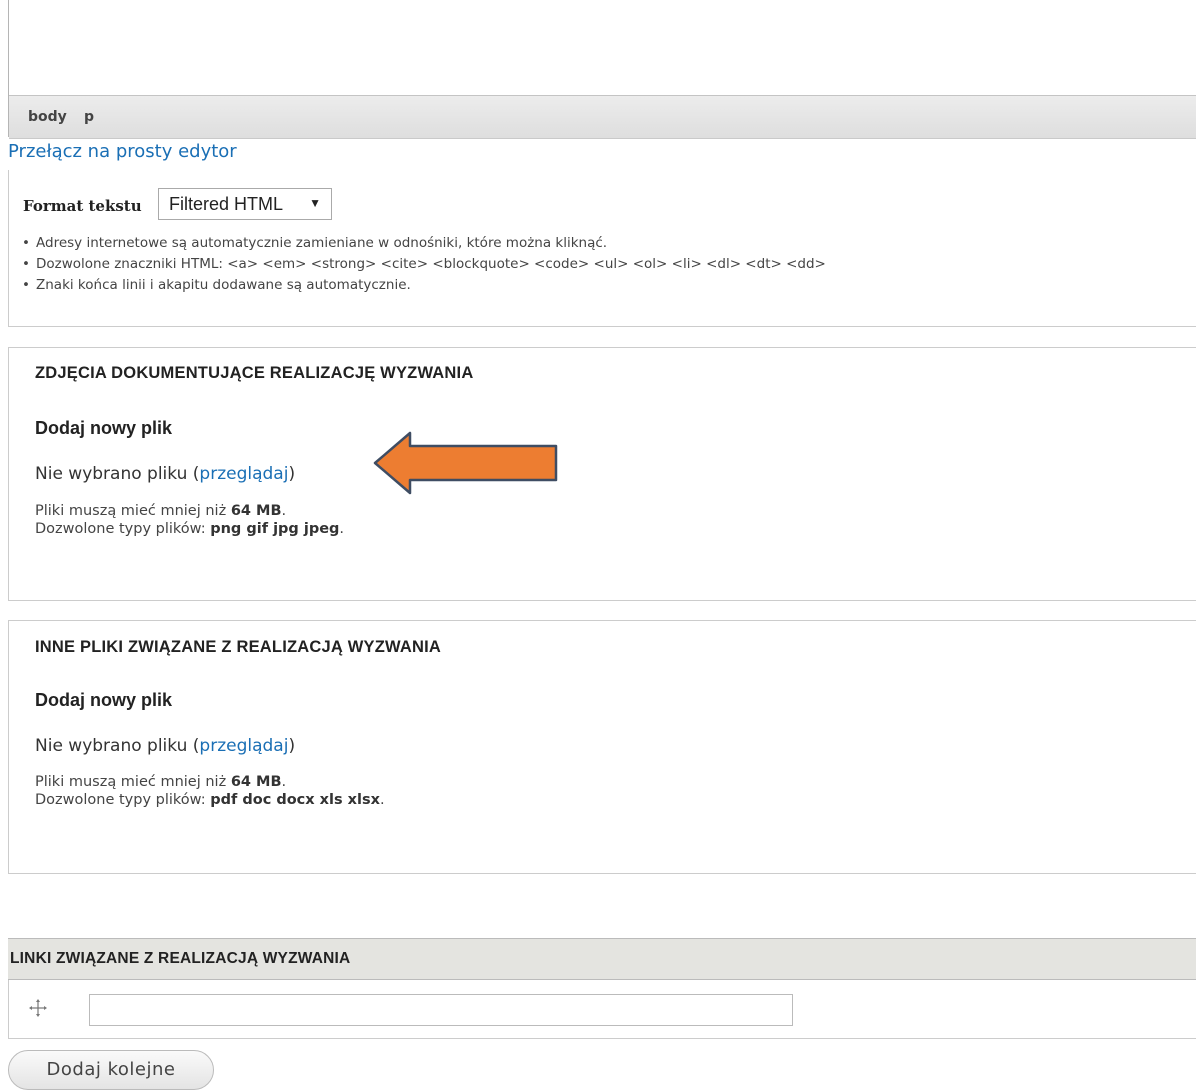 This screenshot has height=1090, width=1196. I want to click on switch-editor-link: Przełącz na prosty edytor, so click(122, 151).